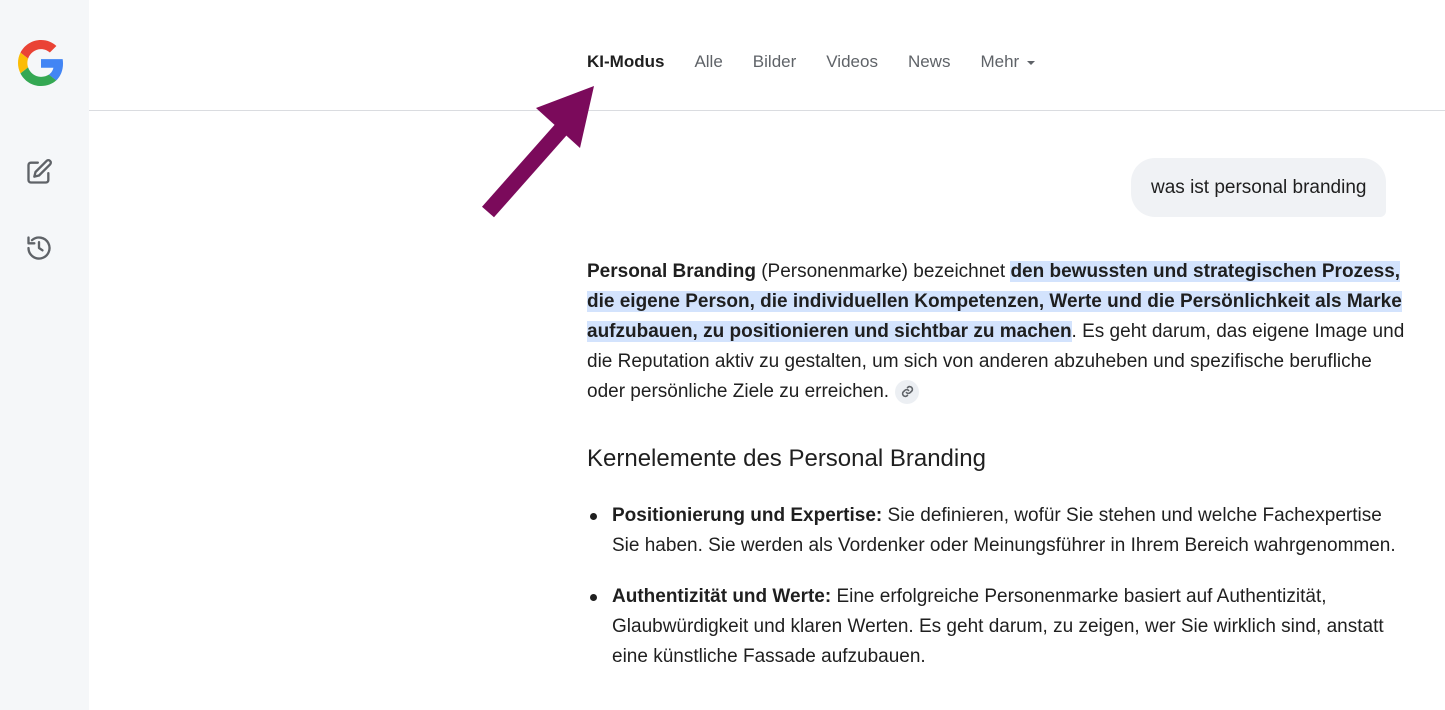 The height and width of the screenshot is (710, 1445). Describe the element at coordinates (747, 515) in the screenshot. I see `list-item-title: Positionierung und Expertise:` at that location.